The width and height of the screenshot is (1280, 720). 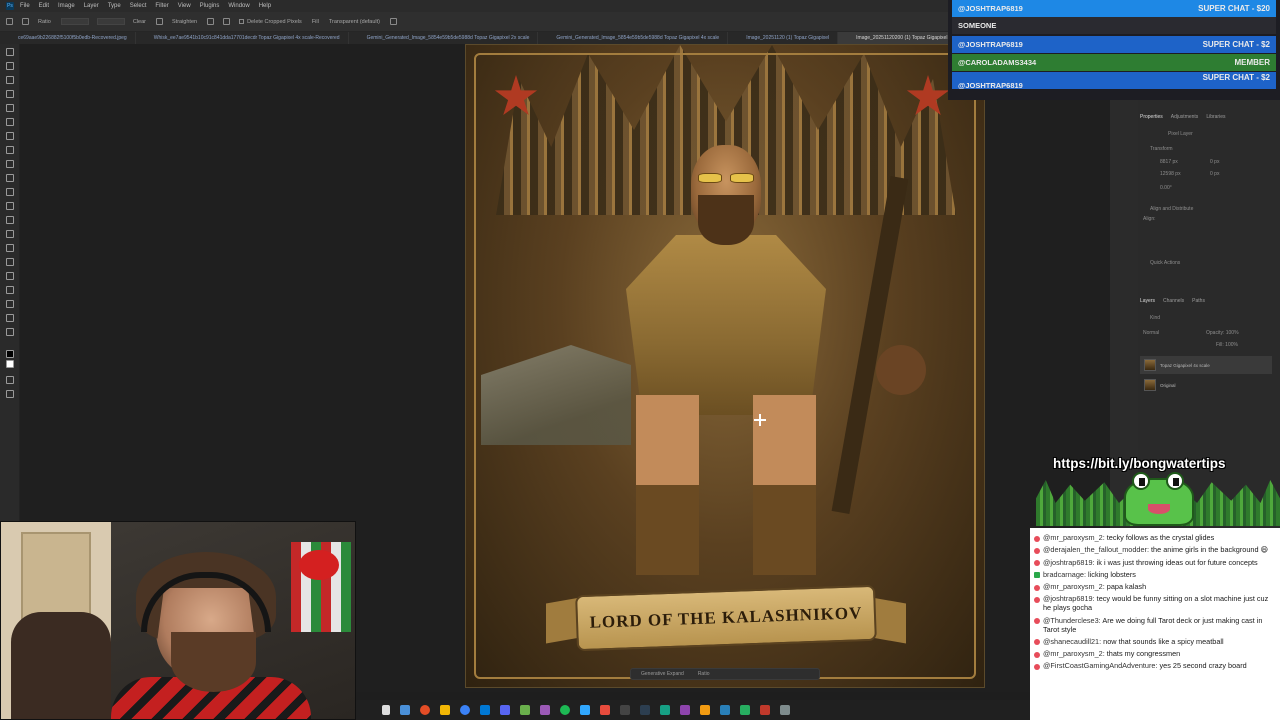 What do you see at coordinates (227, 21) in the screenshot?
I see `settings-gear-icon` at bounding box center [227, 21].